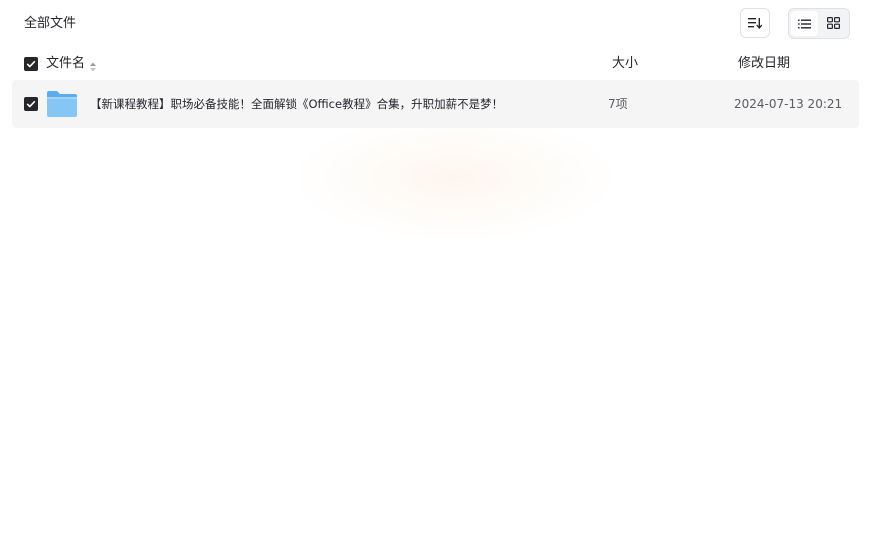 The width and height of the screenshot is (874, 538). I want to click on folder-icon, so click(62, 106).